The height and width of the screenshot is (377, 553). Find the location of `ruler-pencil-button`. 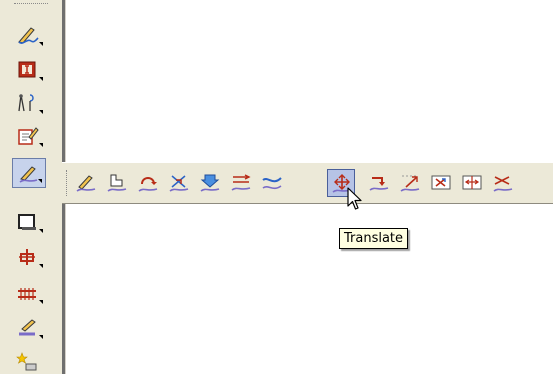

ruler-pencil-button is located at coordinates (29, 328).